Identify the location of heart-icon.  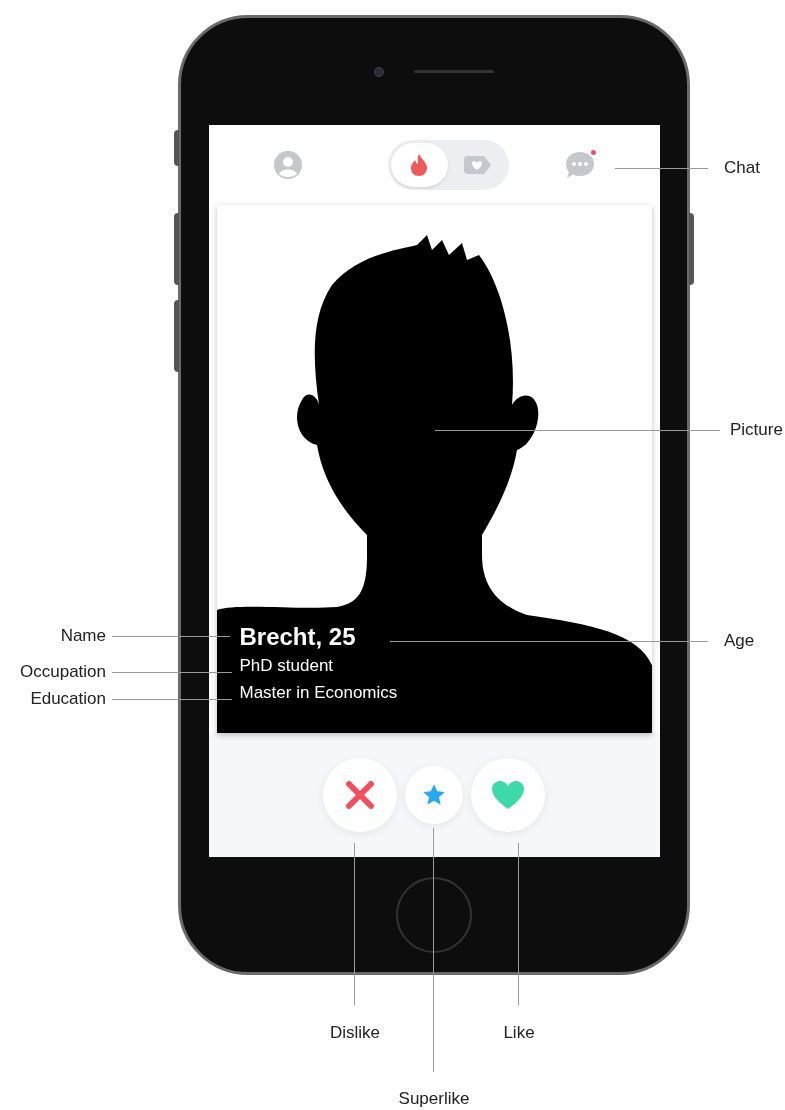
(508, 795).